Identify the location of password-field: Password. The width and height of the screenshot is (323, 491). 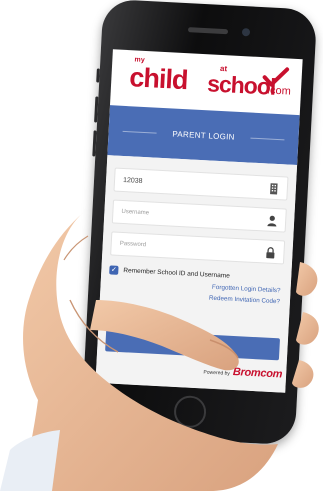
(198, 248).